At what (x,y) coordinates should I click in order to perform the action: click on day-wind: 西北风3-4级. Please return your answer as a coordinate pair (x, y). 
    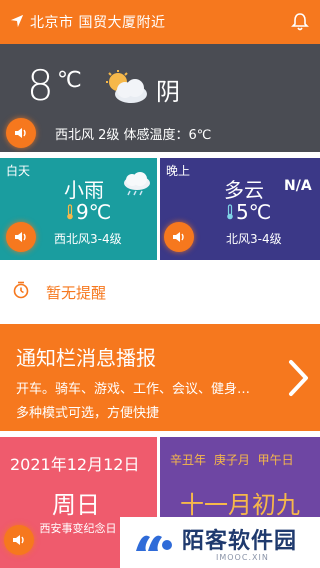
    Looking at the image, I should click on (88, 239).